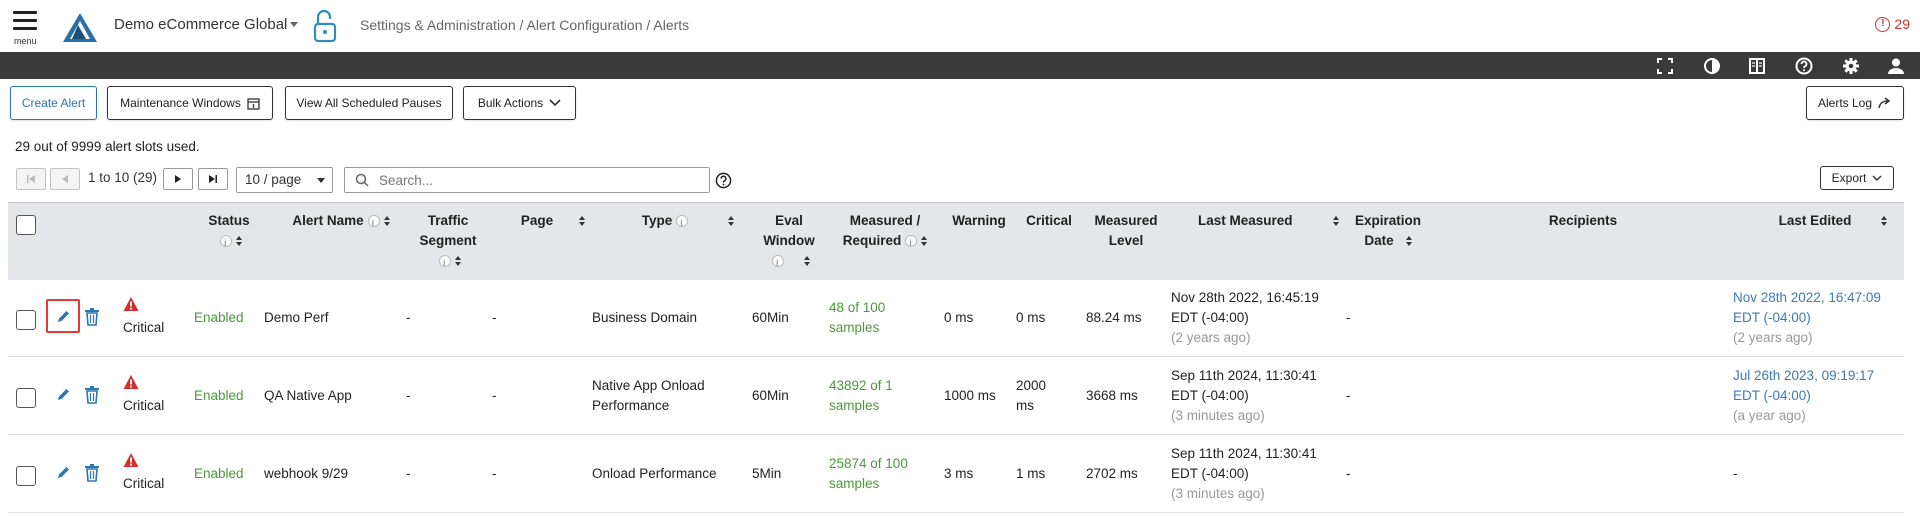 The image size is (1920, 516). I want to click on column-last-measured: Last Measured, so click(1273, 221).